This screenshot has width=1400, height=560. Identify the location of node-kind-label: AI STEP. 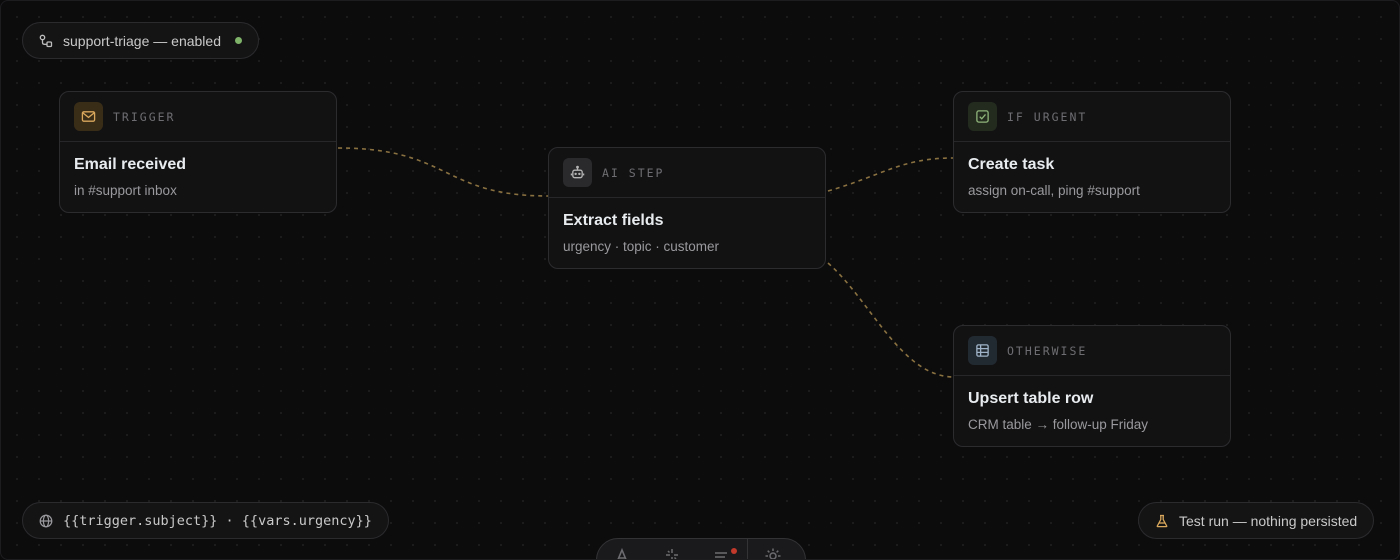
(633, 172).